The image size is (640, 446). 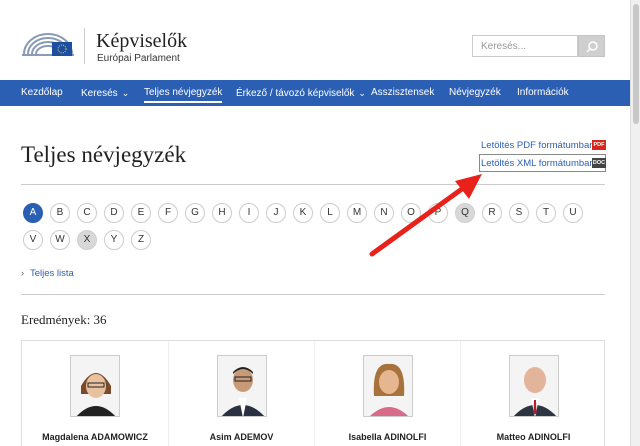 I want to click on member-card: Asim ADEMOV, so click(x=241, y=393).